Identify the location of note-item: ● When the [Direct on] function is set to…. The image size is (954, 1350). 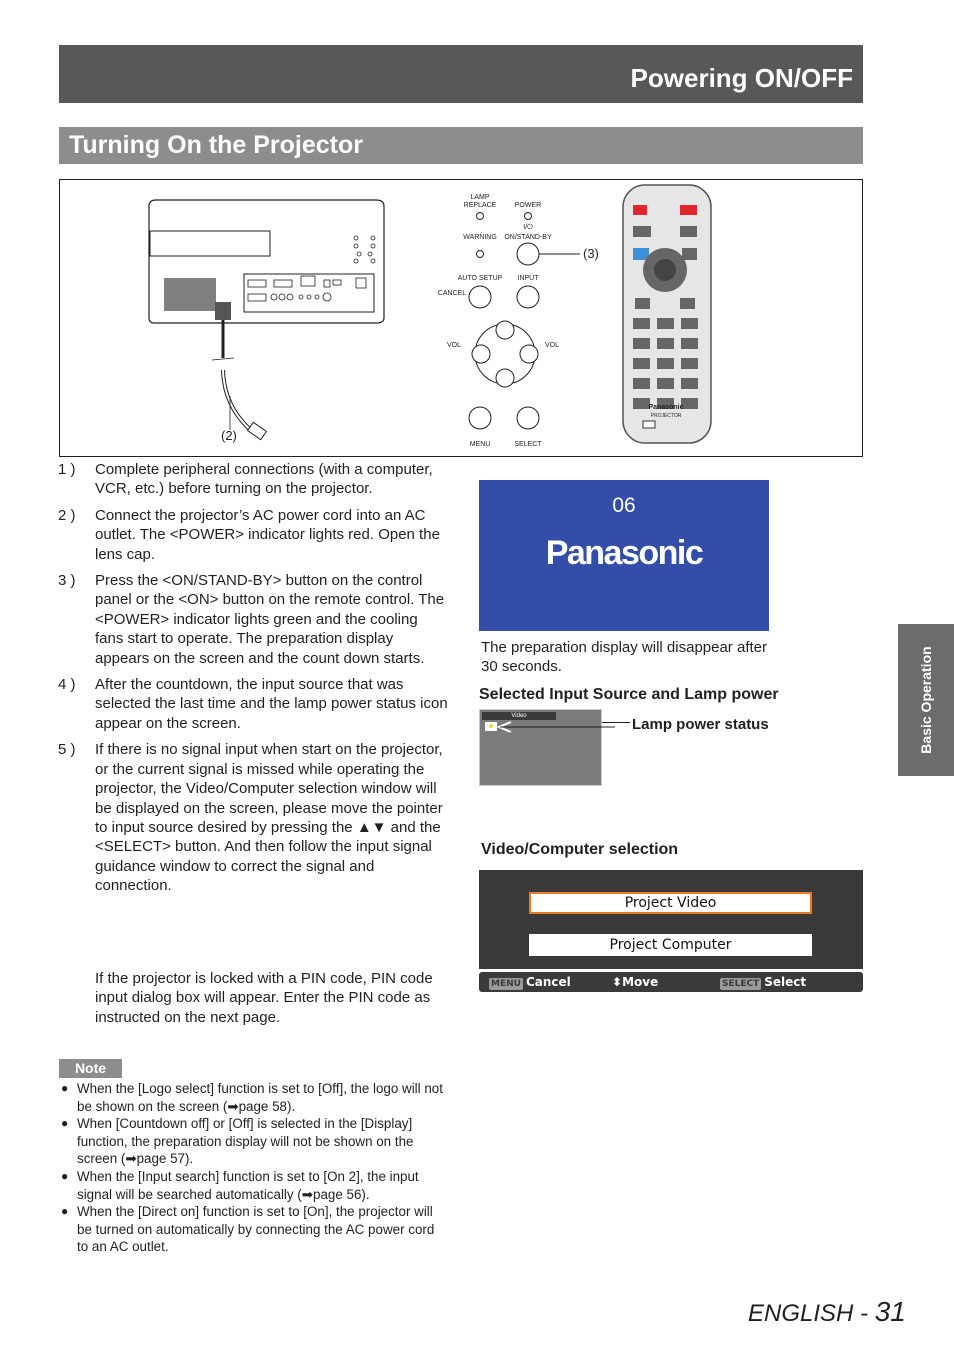
(248, 1229).